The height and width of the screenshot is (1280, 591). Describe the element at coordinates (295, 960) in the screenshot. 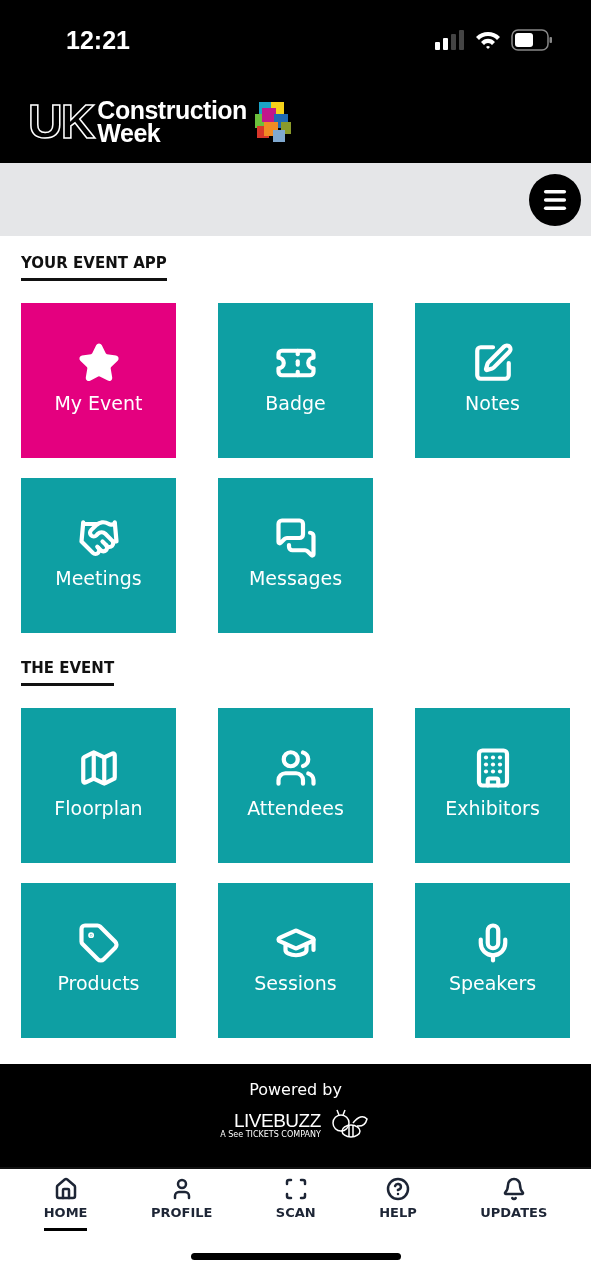

I see `menu-tile: Sessions` at that location.